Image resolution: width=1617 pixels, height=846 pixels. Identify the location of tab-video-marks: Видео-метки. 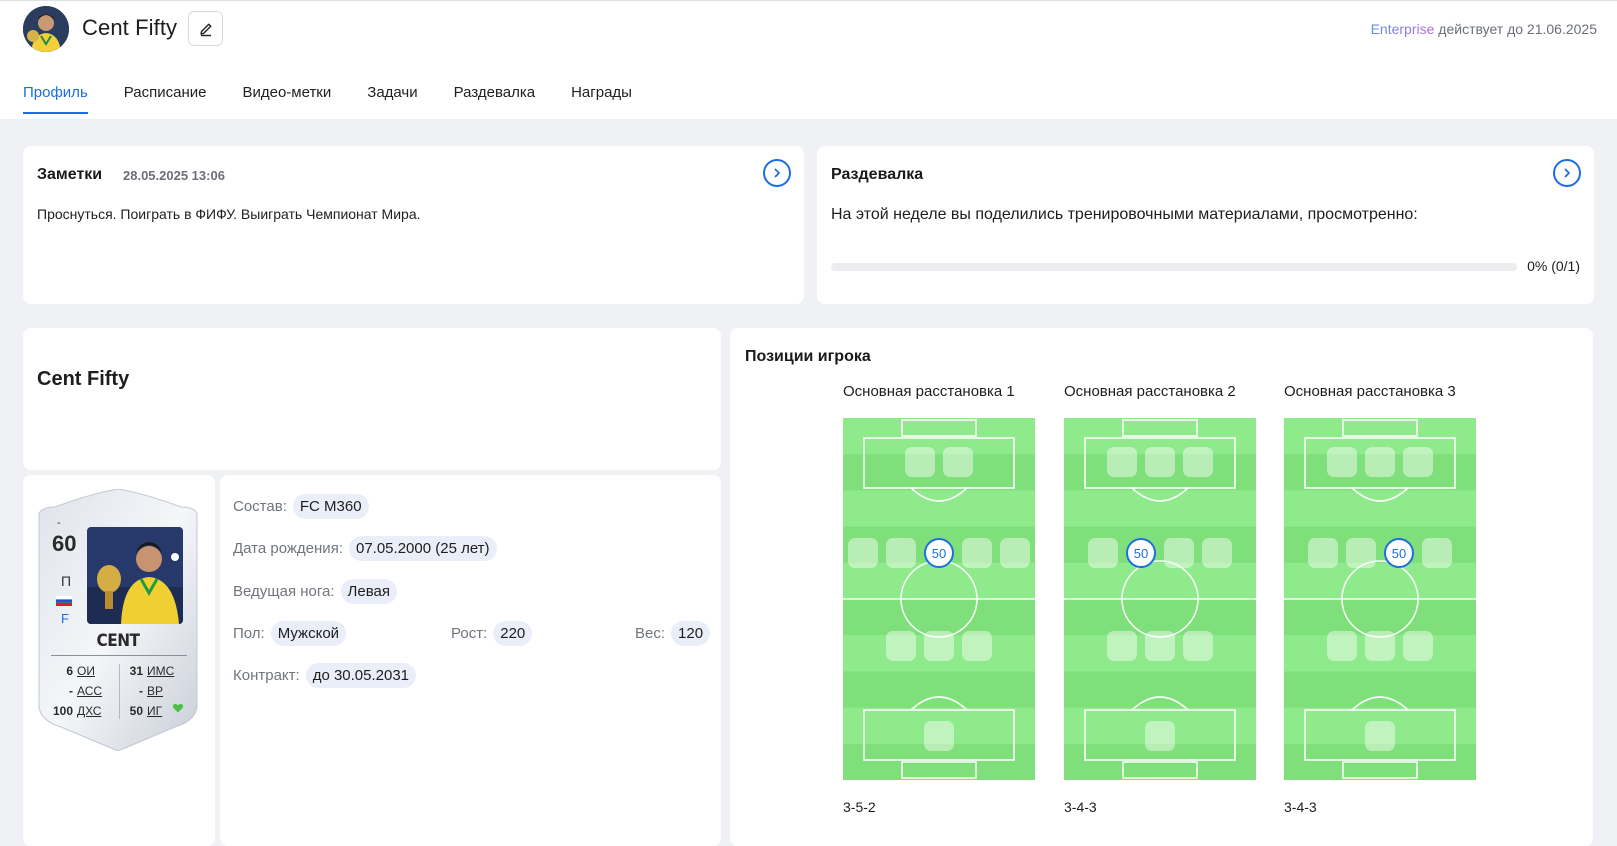
(286, 99).